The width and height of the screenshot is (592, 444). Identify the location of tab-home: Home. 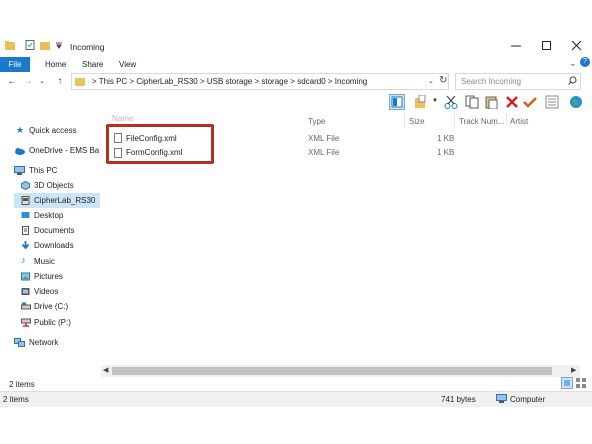
(55, 64).